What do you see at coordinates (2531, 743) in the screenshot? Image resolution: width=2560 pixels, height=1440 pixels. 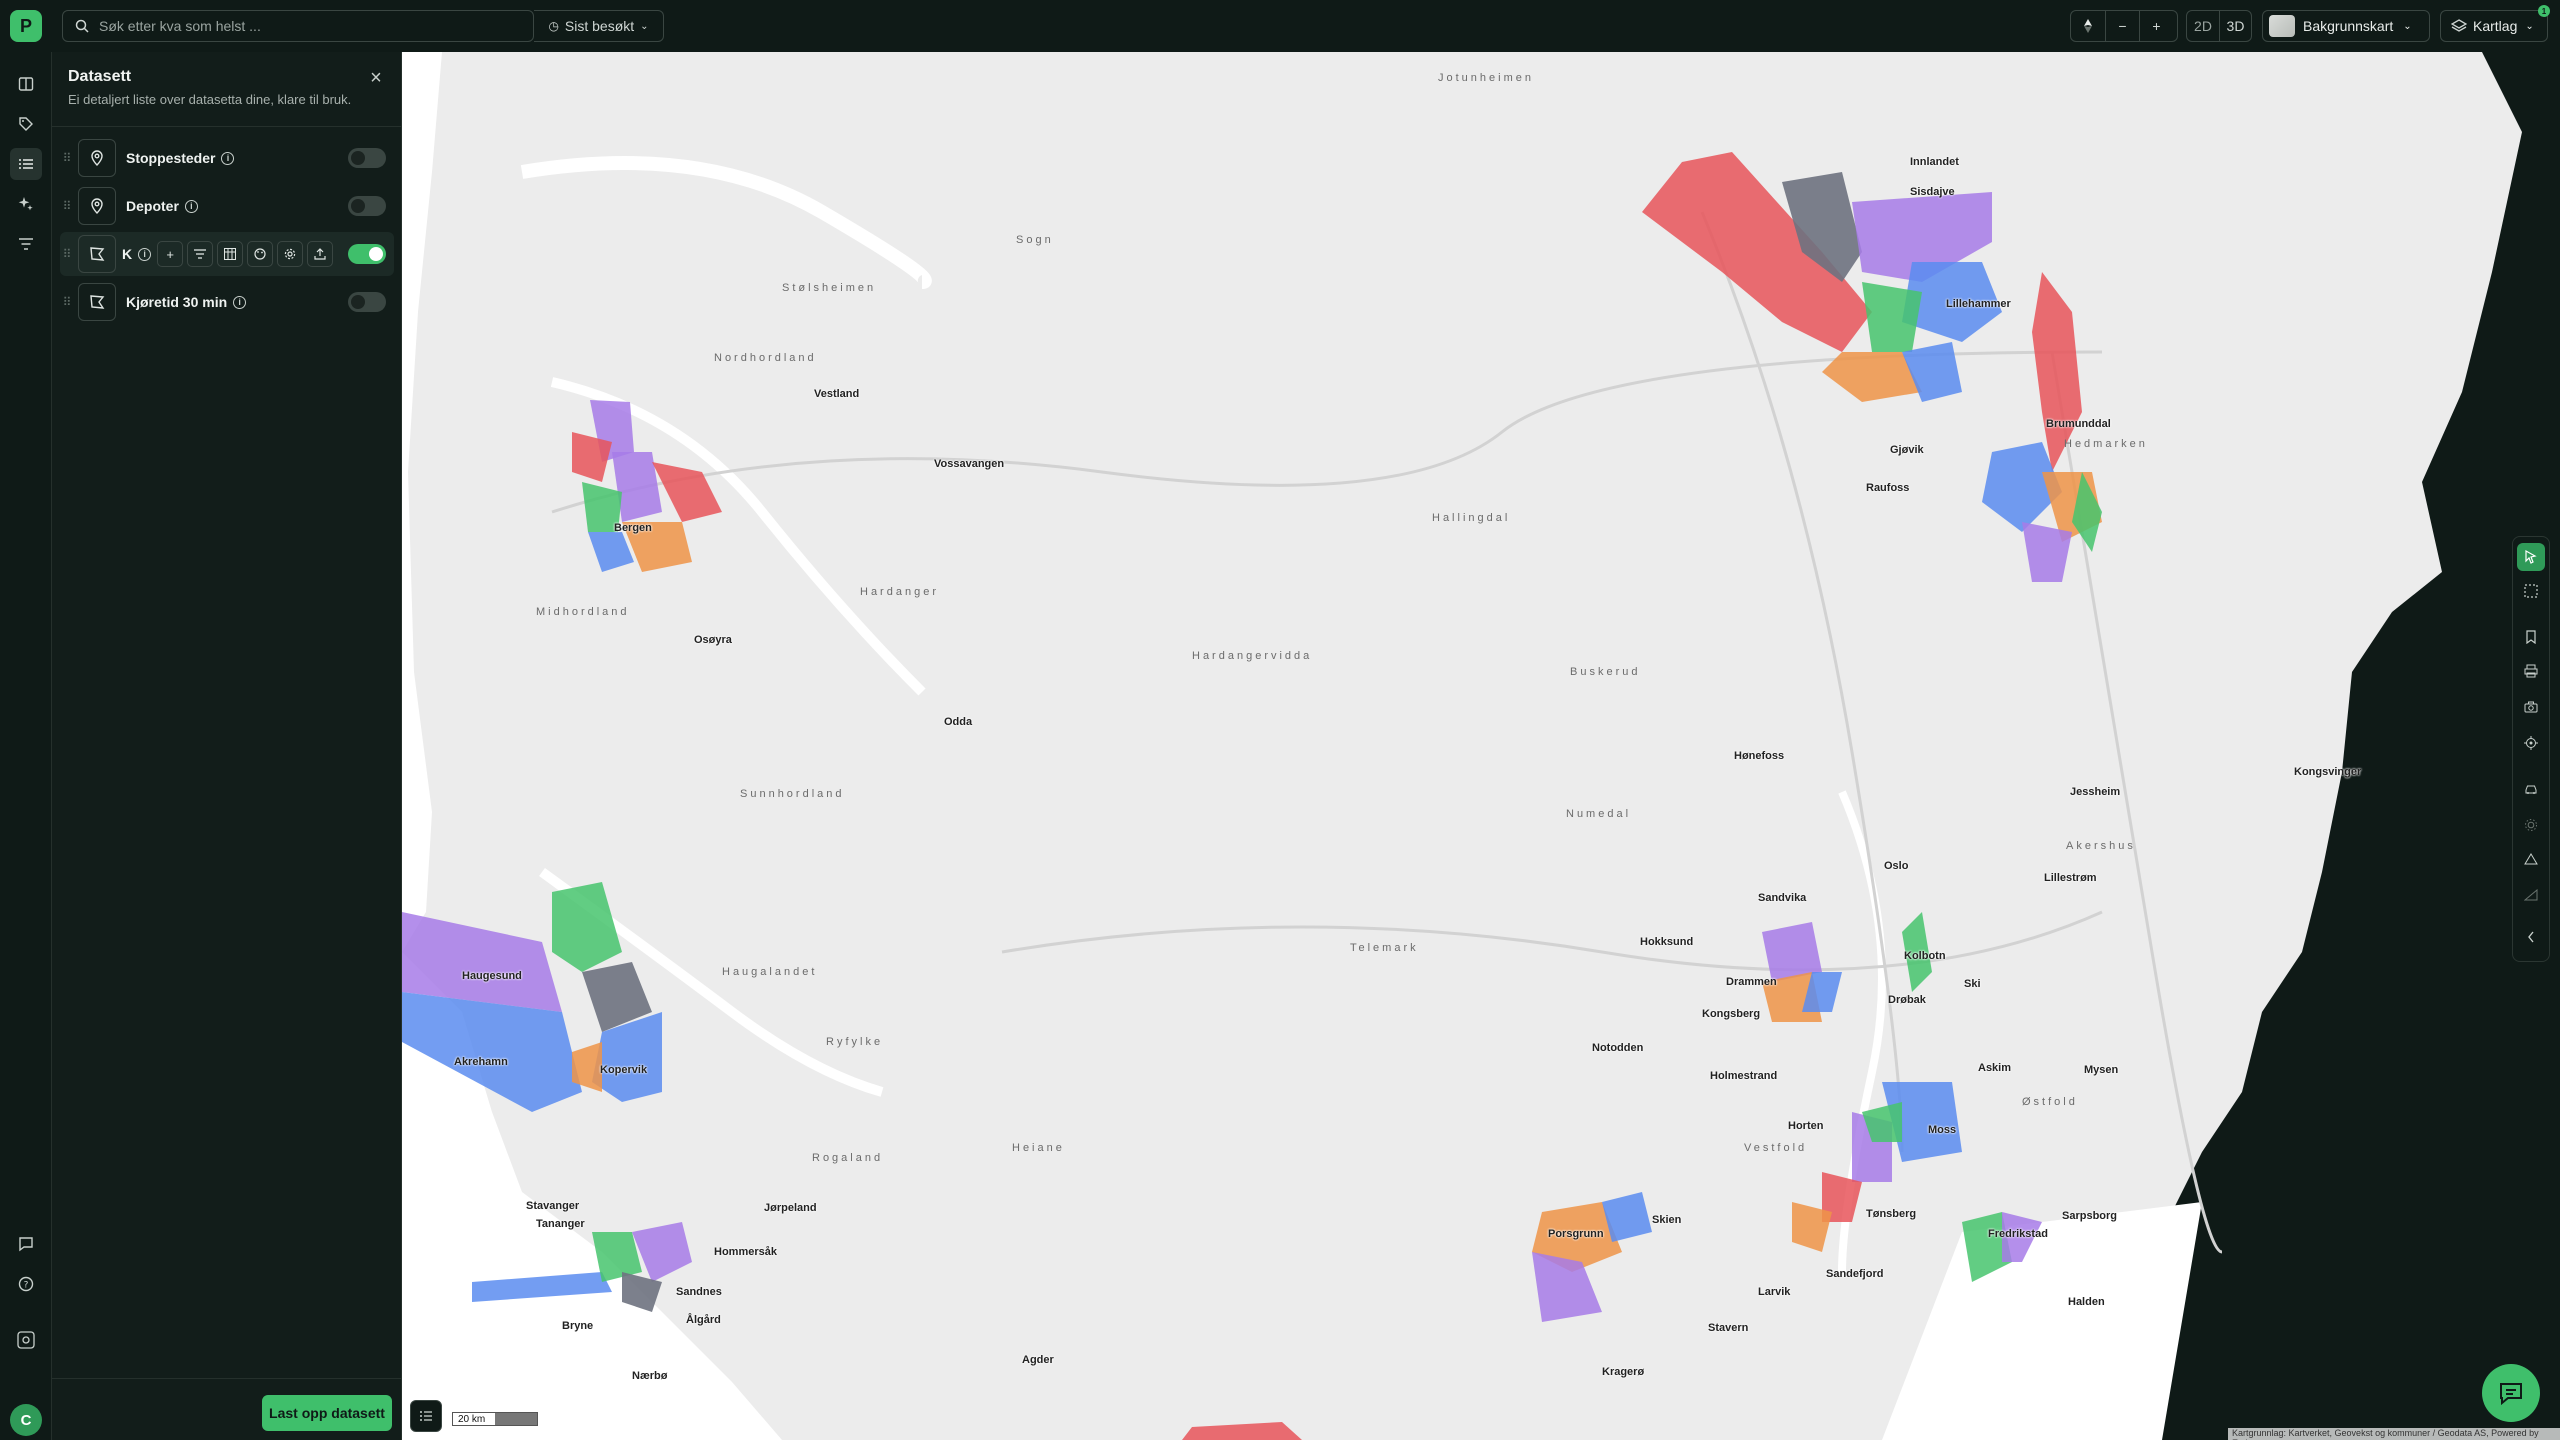 I see `locate-icon` at bounding box center [2531, 743].